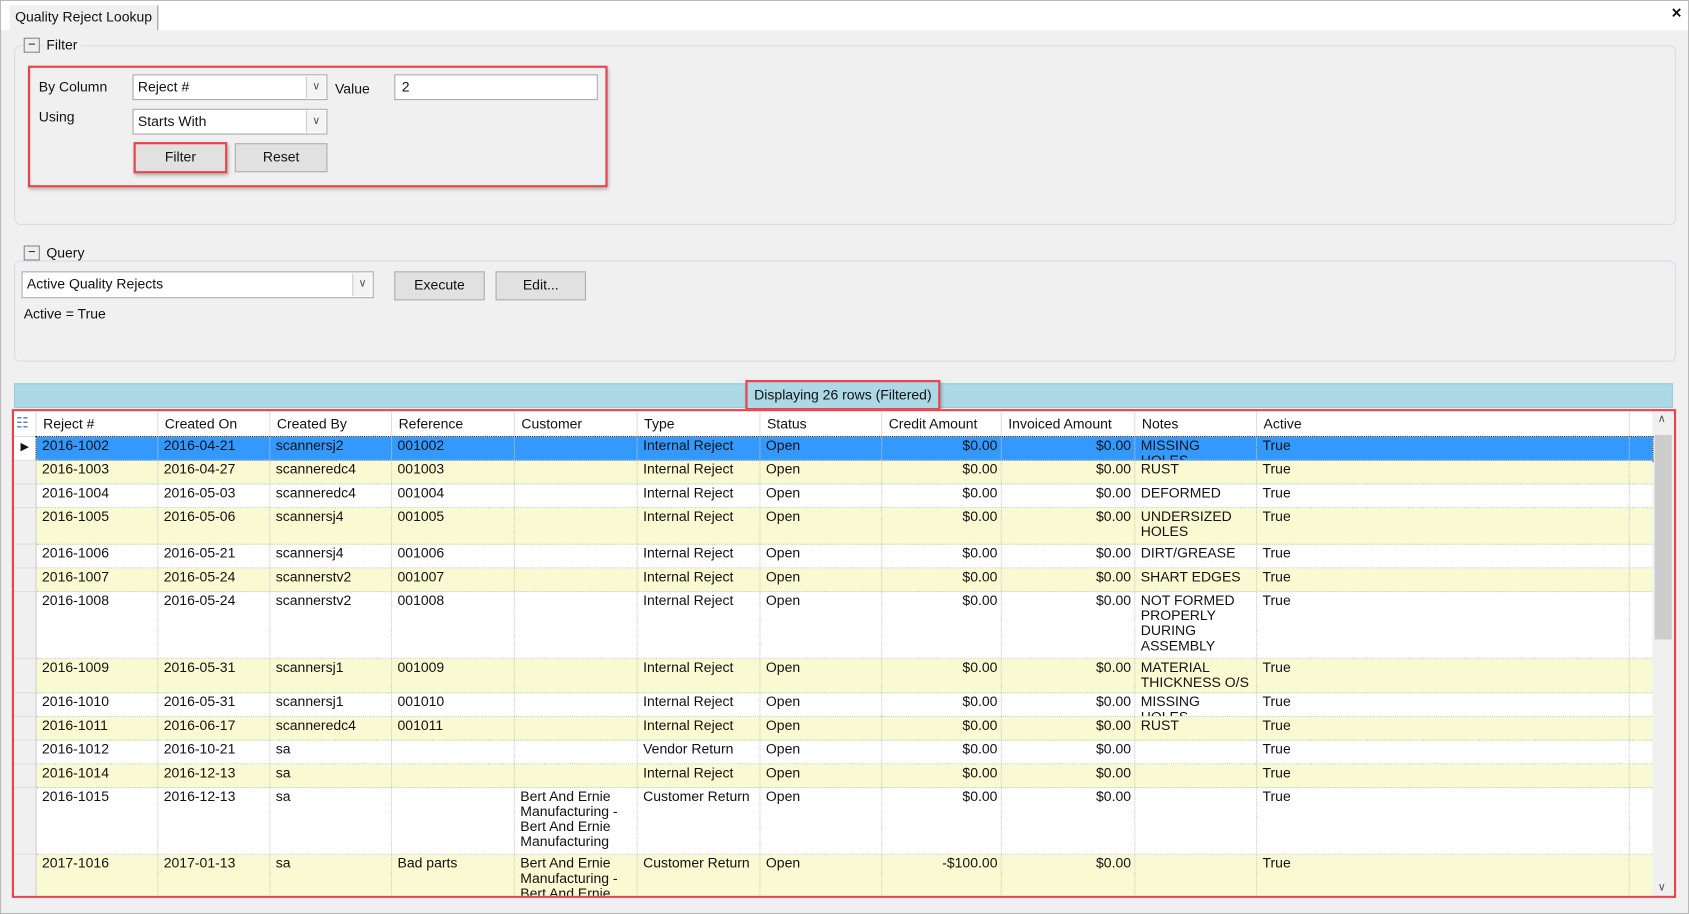 This screenshot has height=914, width=1689. Describe the element at coordinates (453, 875) in the screenshot. I see `table-cell: Bad parts` at that location.